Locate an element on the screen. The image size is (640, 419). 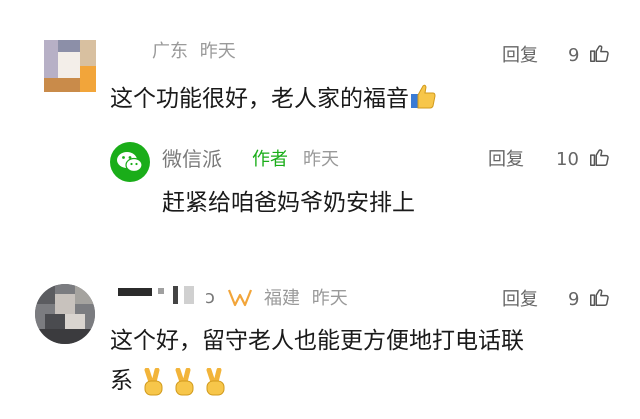
comment-text-line: 系 is located at coordinates (121, 381).